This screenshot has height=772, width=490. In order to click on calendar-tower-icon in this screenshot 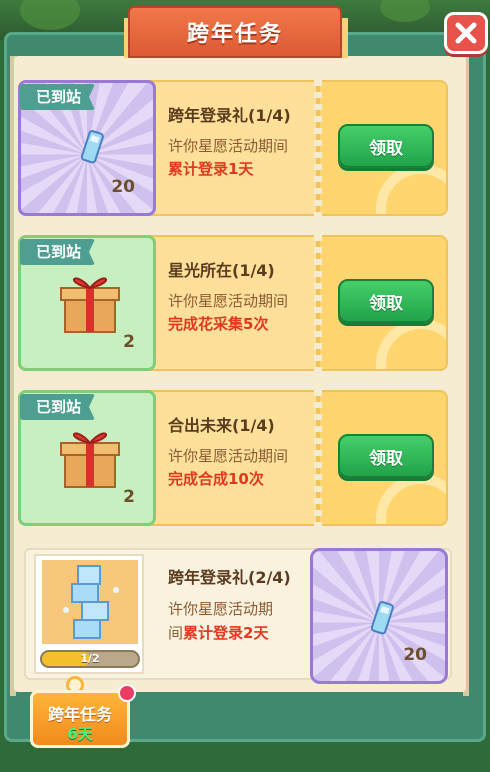, I will do `click(91, 602)`.